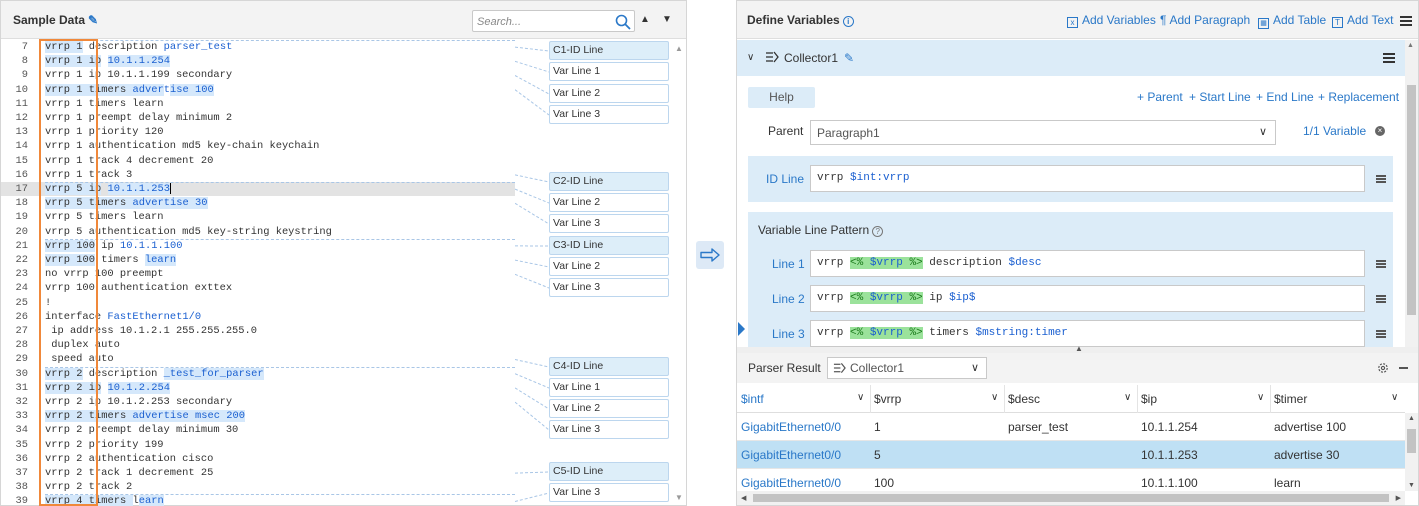  I want to click on collector-header: ∨ Collector1 ✎, so click(1071, 58).